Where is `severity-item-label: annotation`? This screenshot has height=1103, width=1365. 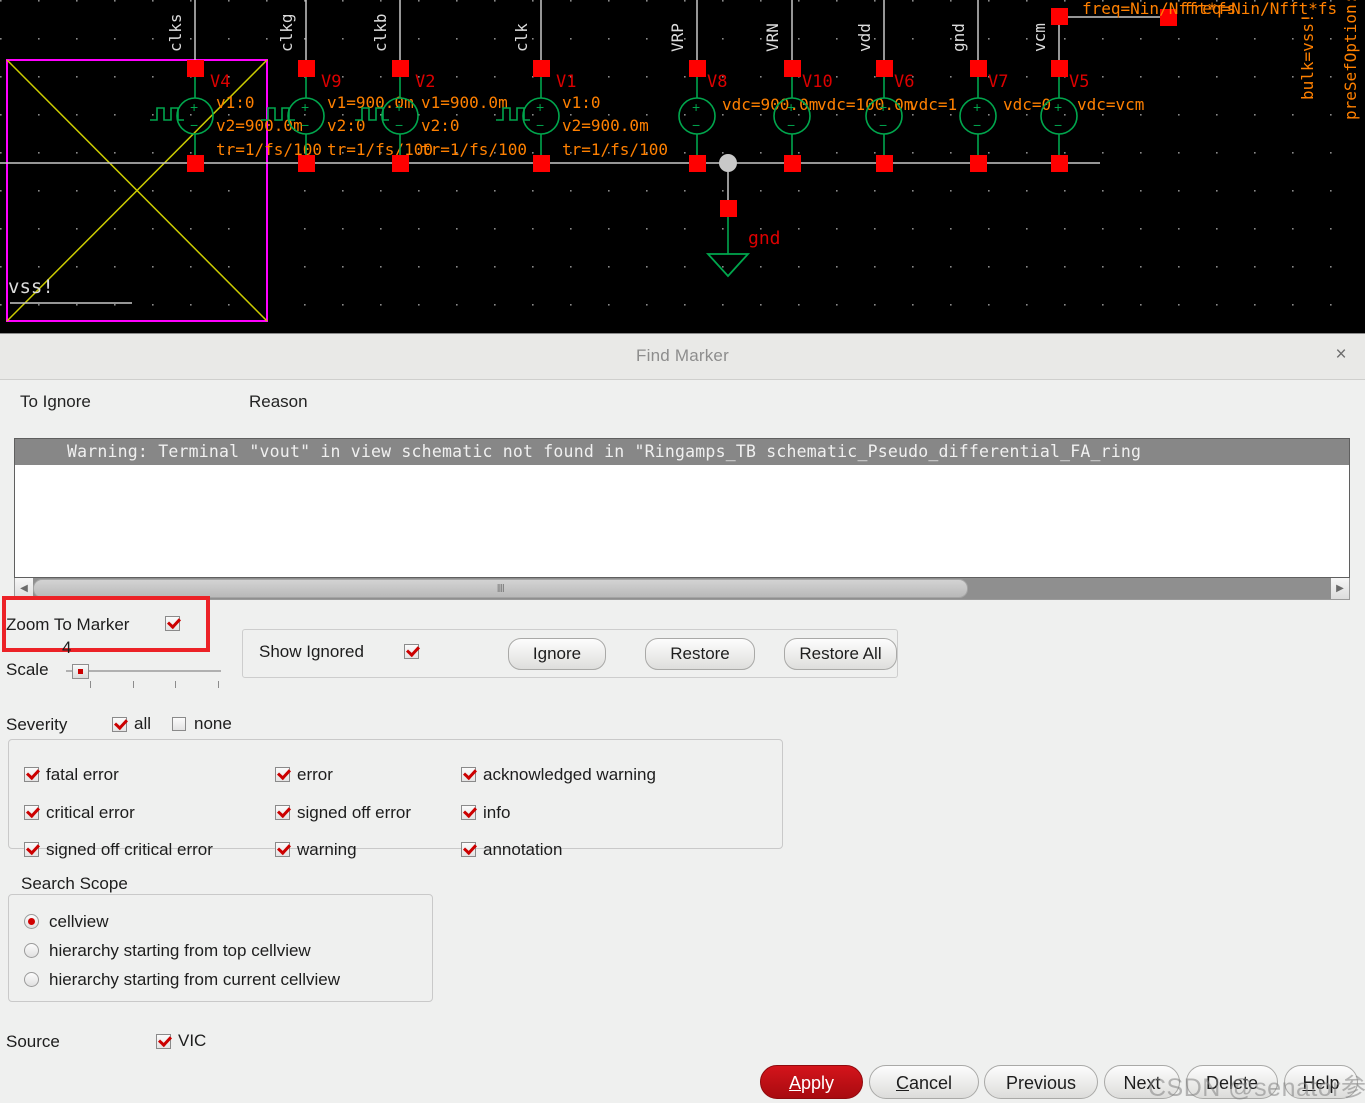 severity-item-label: annotation is located at coordinates (523, 849).